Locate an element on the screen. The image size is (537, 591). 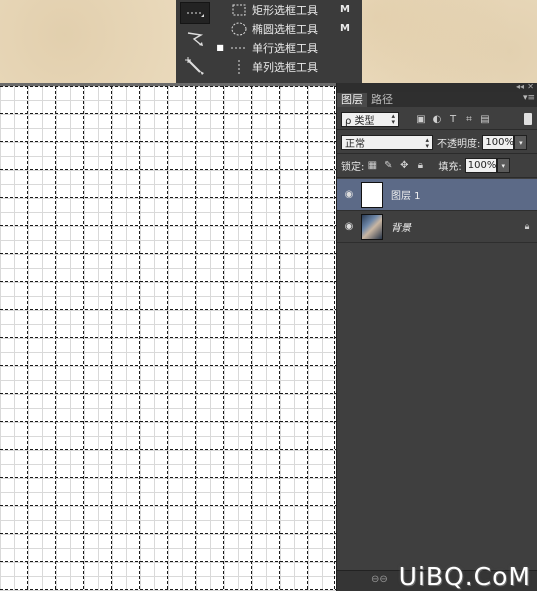
panel-menu-icon: ▾≡ is located at coordinates (529, 98).